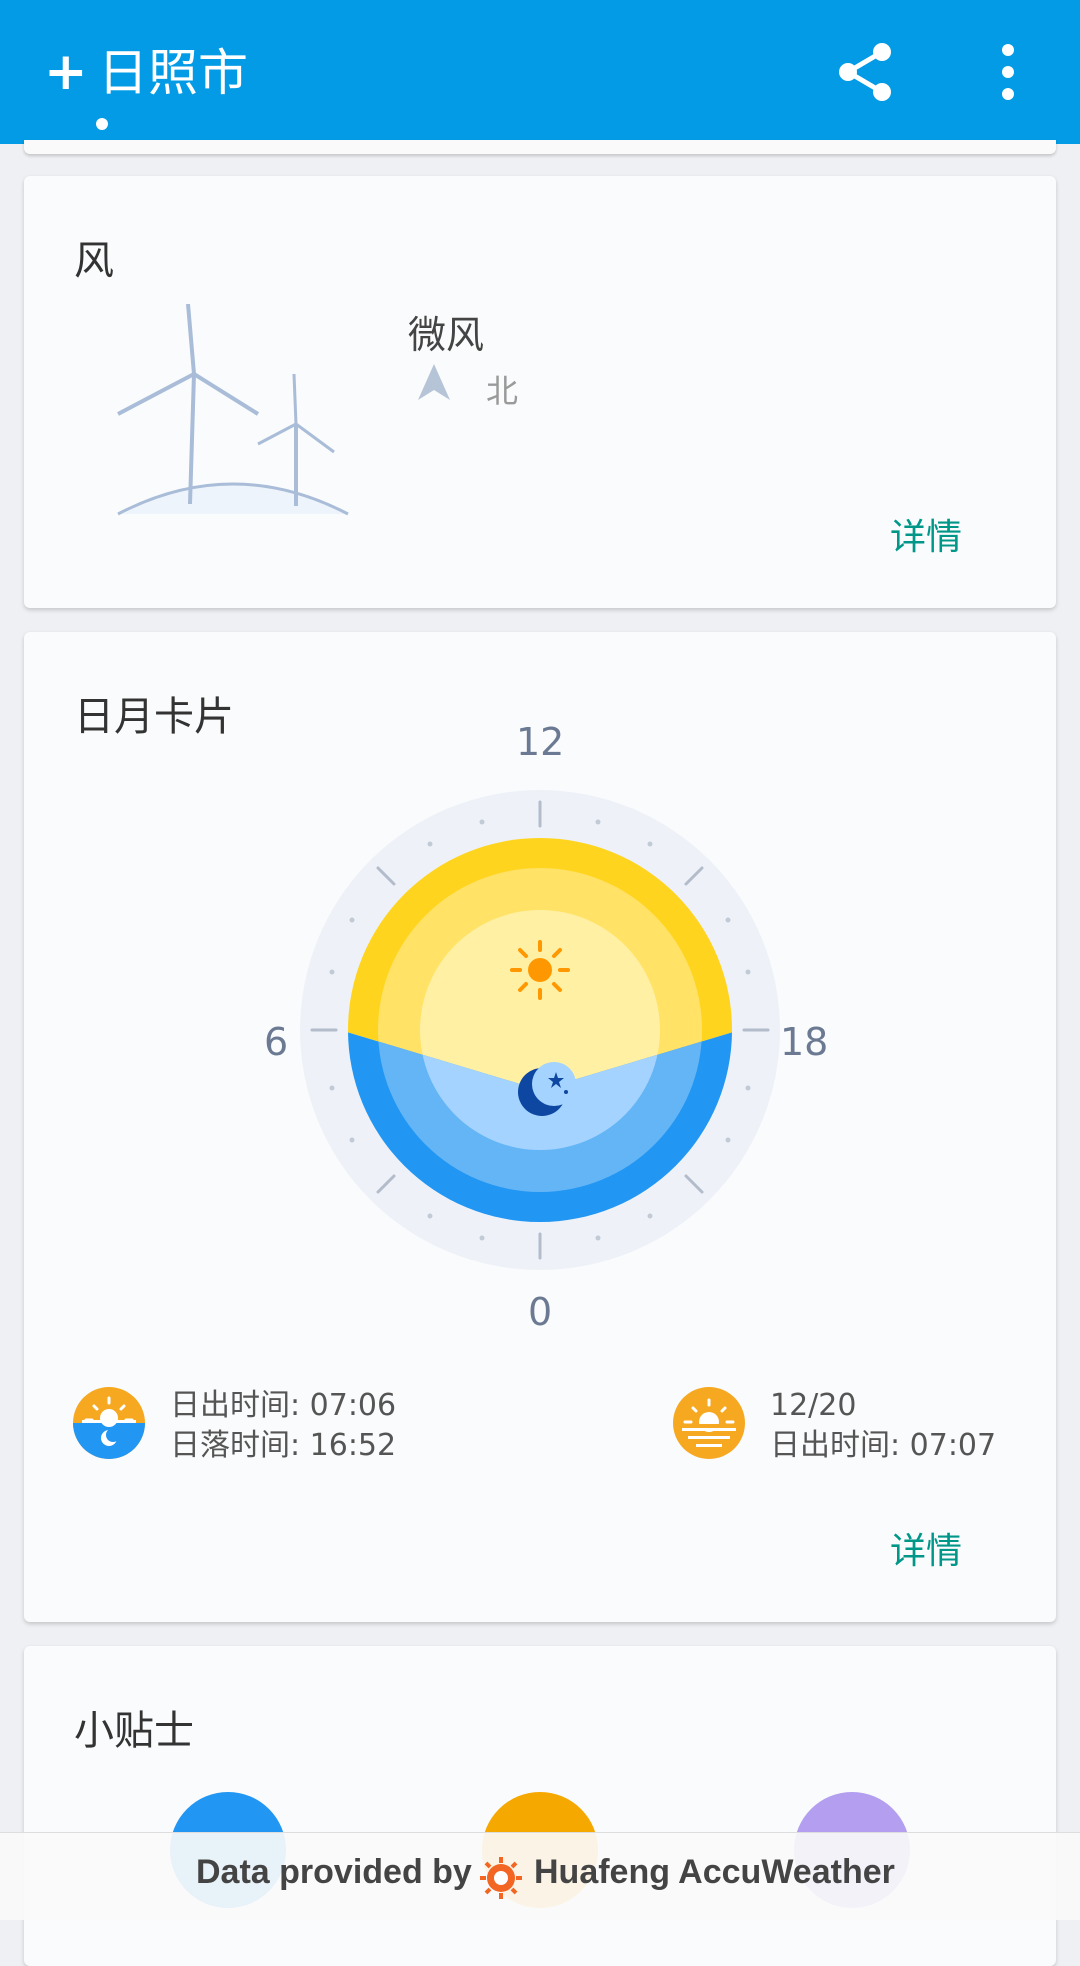 Image resolution: width=1080 pixels, height=1966 pixels. What do you see at coordinates (233, 410) in the screenshot?
I see `wind-turbine-icon` at bounding box center [233, 410].